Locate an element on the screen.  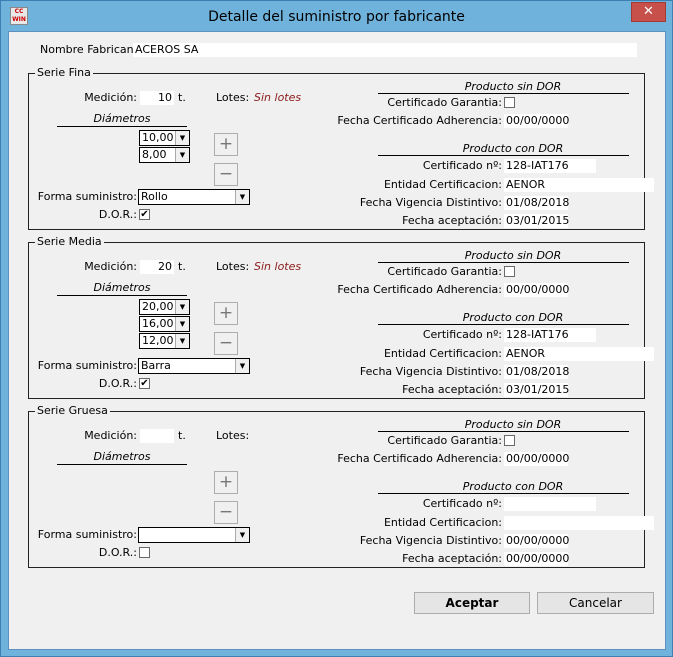
cert-num-field is located at coordinates (550, 504).